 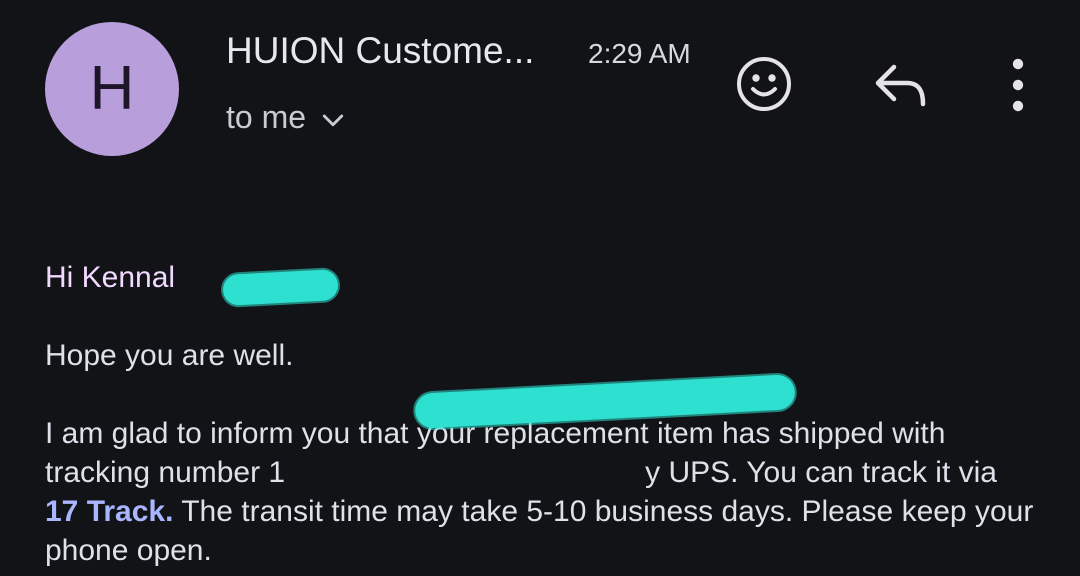 What do you see at coordinates (266, 117) in the screenshot?
I see `recipient-label: to me` at bounding box center [266, 117].